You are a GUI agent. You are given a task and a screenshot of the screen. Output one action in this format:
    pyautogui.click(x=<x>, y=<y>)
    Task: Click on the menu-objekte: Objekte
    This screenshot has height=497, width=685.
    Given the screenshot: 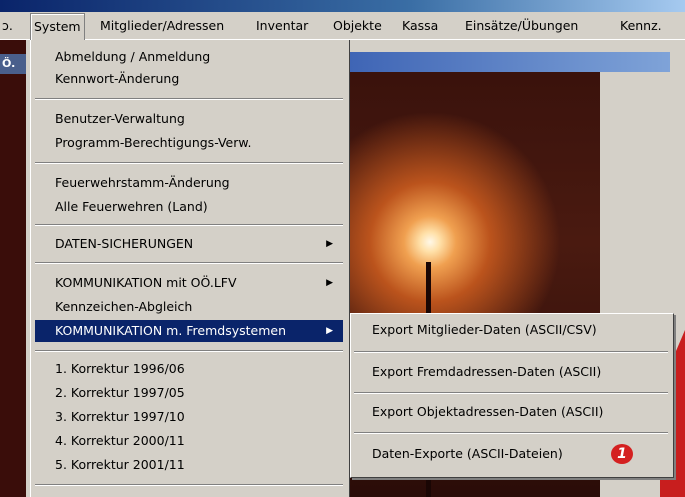 What is the action you would take?
    pyautogui.click(x=357, y=26)
    